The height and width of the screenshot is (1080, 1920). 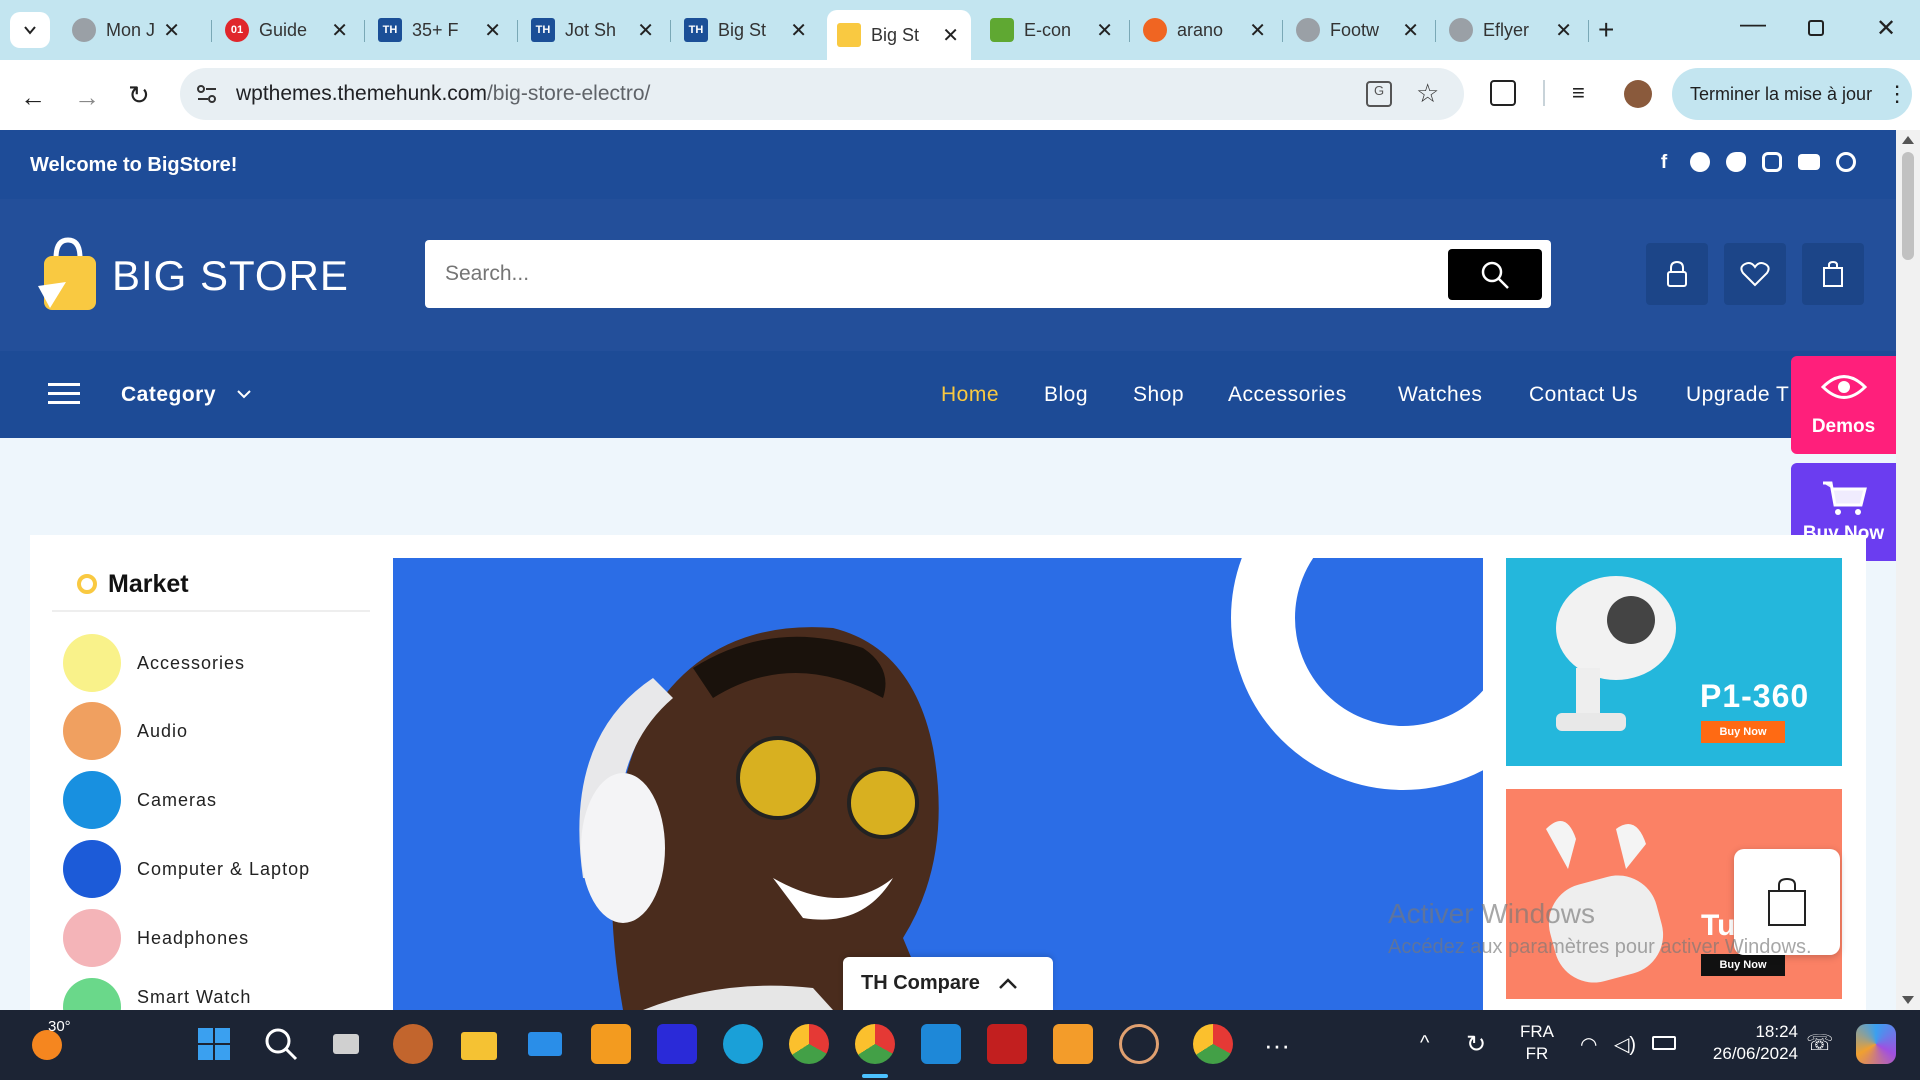 I want to click on category-item-audio: Audio, so click(x=125, y=731).